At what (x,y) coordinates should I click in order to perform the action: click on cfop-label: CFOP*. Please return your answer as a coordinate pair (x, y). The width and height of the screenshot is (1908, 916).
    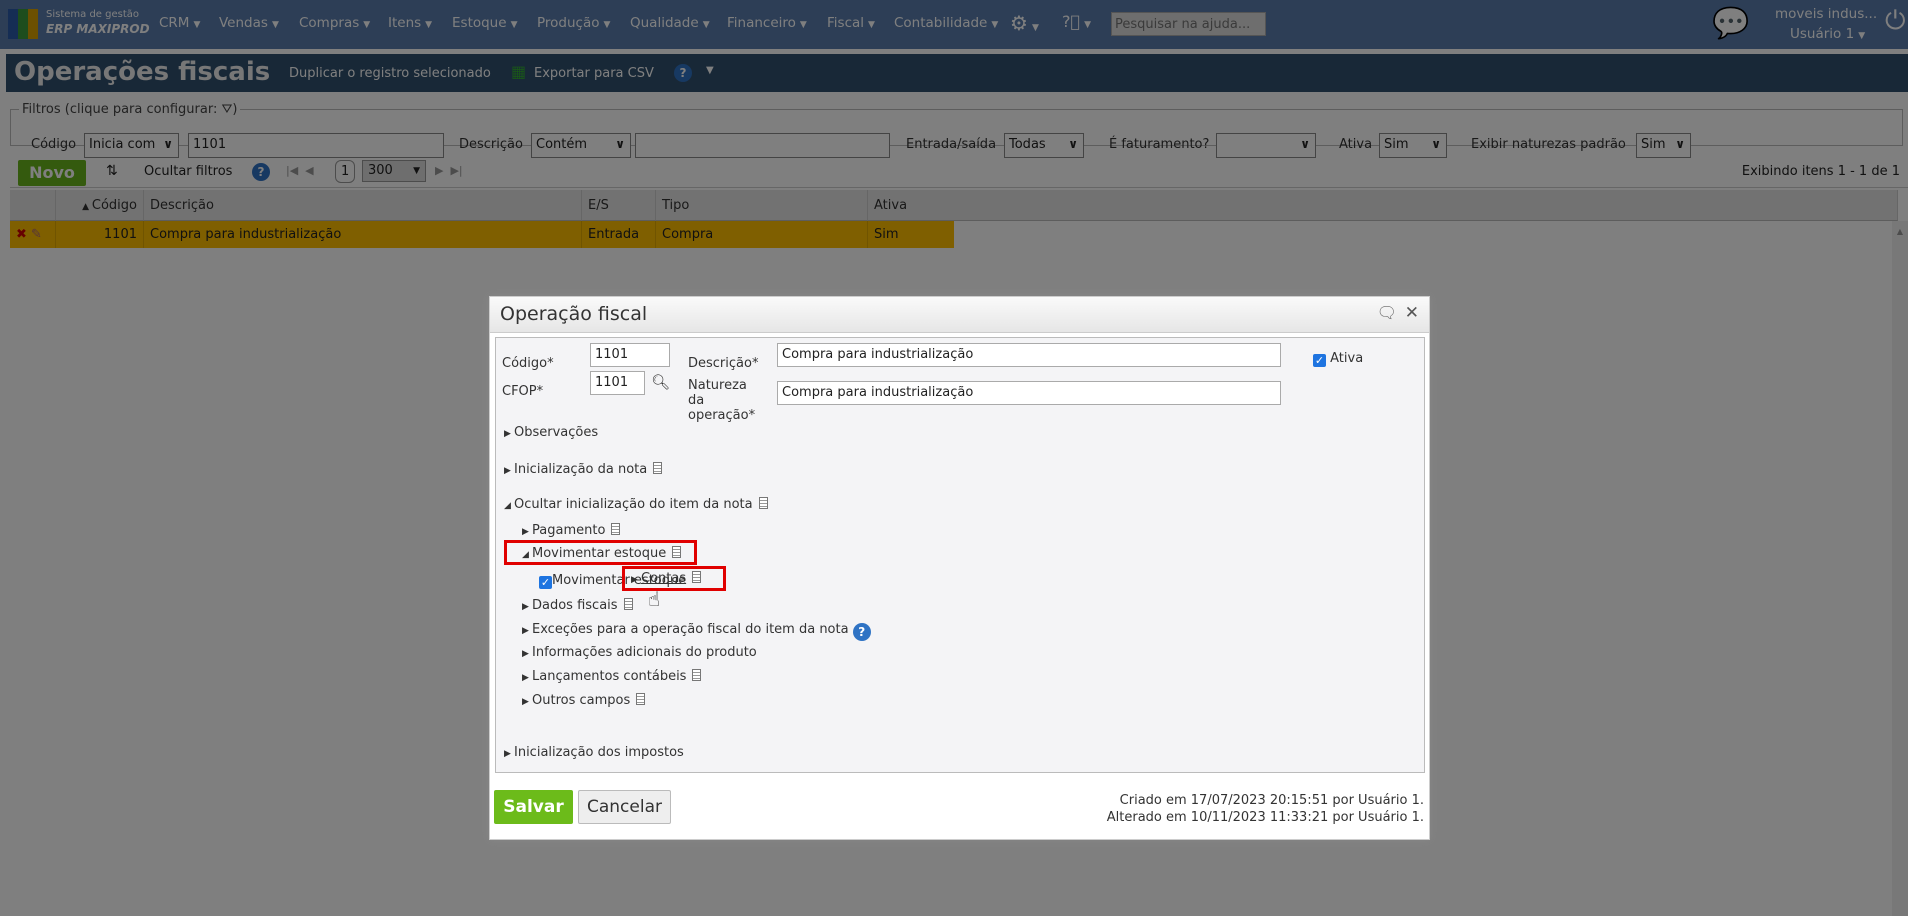
    Looking at the image, I should click on (523, 391).